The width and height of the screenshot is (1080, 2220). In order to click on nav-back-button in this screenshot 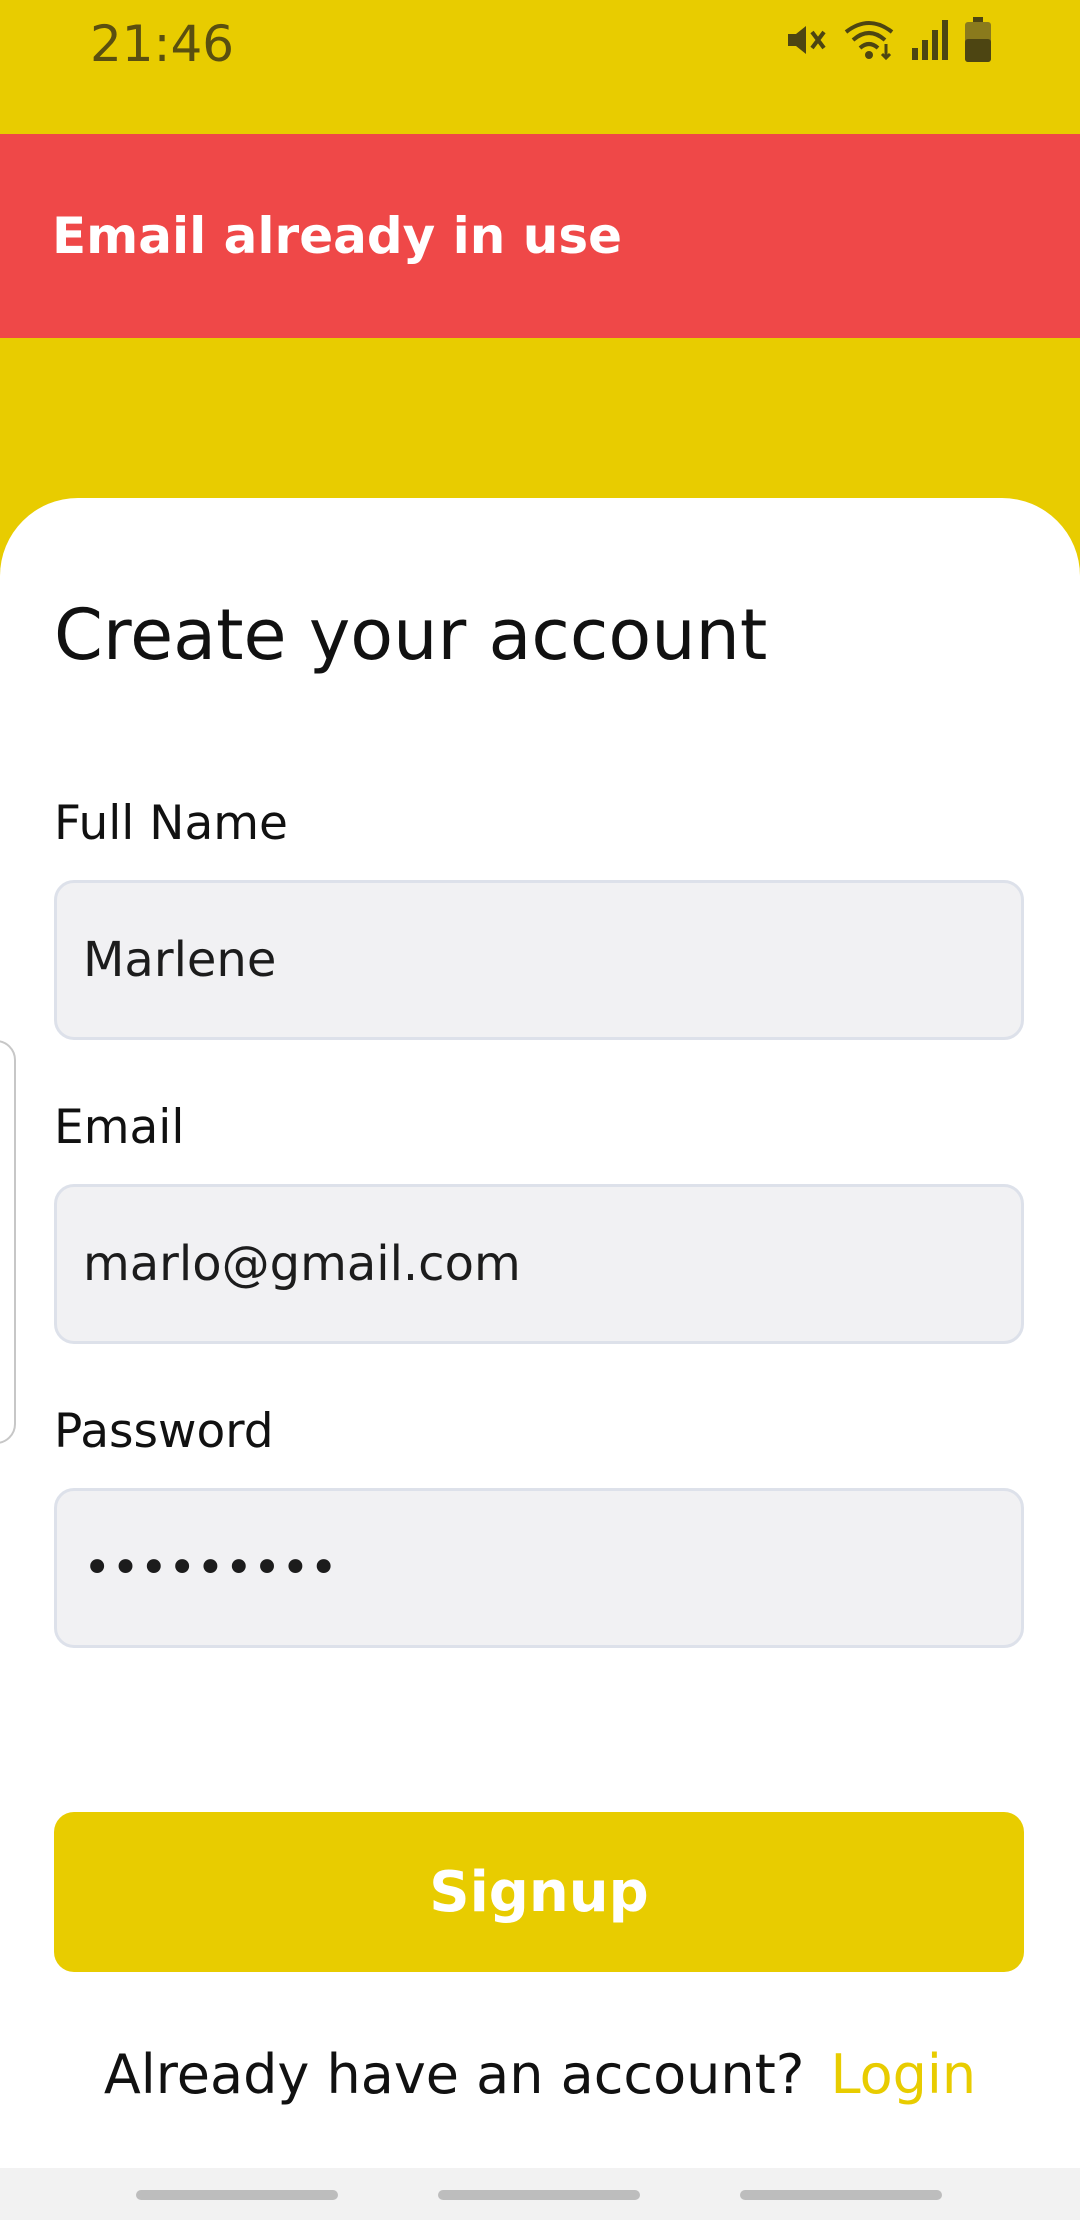, I will do `click(841, 2195)`.